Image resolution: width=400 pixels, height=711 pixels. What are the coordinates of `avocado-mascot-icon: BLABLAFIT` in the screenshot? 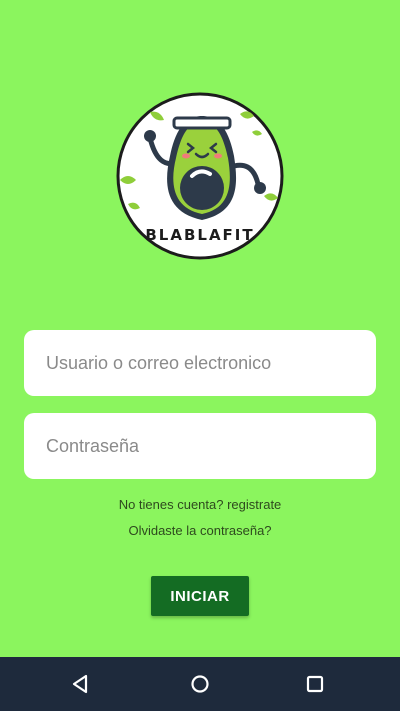 It's located at (200, 176).